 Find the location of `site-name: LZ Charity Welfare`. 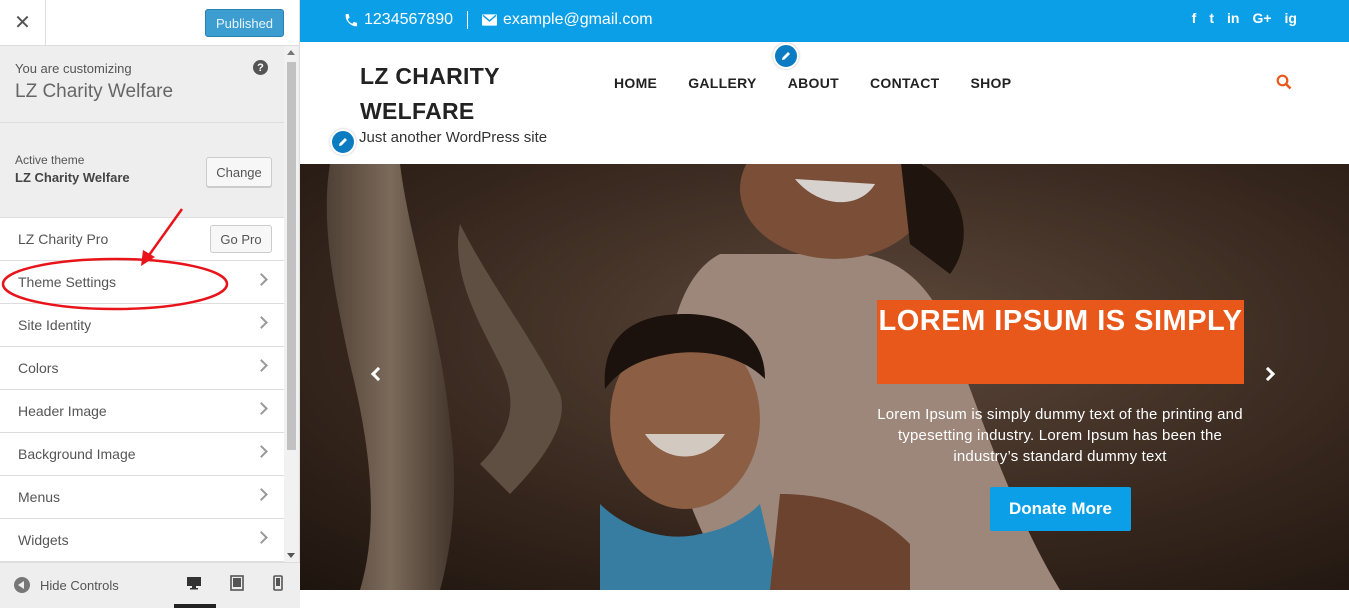

site-name: LZ Charity Welfare is located at coordinates (94, 91).